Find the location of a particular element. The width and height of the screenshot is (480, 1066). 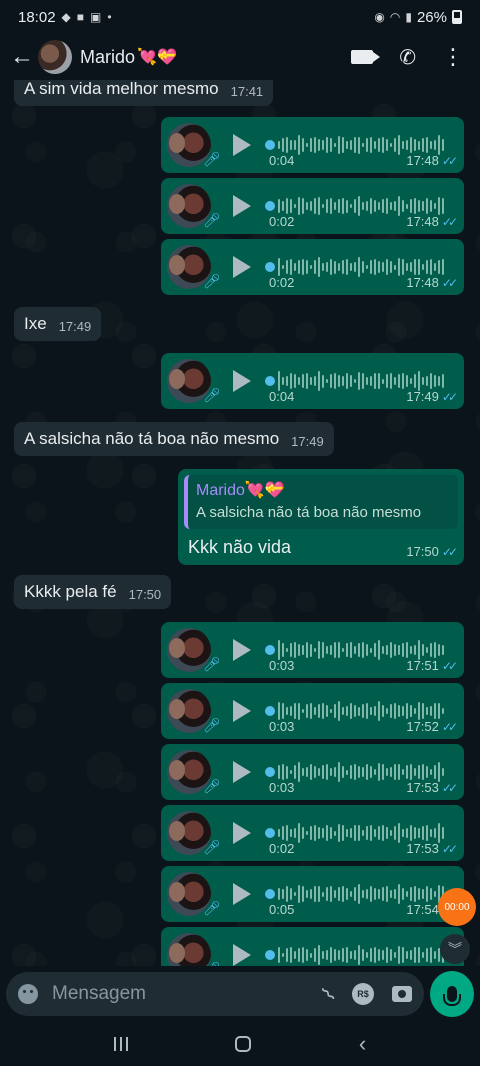

incoming-text-message: A sim vida melhor mesmo 17:41 is located at coordinates (144, 93).